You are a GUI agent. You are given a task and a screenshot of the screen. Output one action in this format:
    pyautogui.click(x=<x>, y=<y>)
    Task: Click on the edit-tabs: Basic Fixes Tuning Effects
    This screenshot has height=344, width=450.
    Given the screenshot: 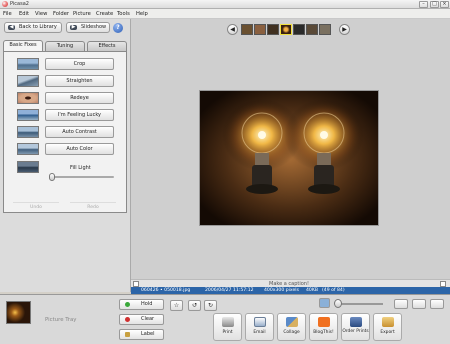 What is the action you would take?
    pyautogui.click(x=65, y=45)
    